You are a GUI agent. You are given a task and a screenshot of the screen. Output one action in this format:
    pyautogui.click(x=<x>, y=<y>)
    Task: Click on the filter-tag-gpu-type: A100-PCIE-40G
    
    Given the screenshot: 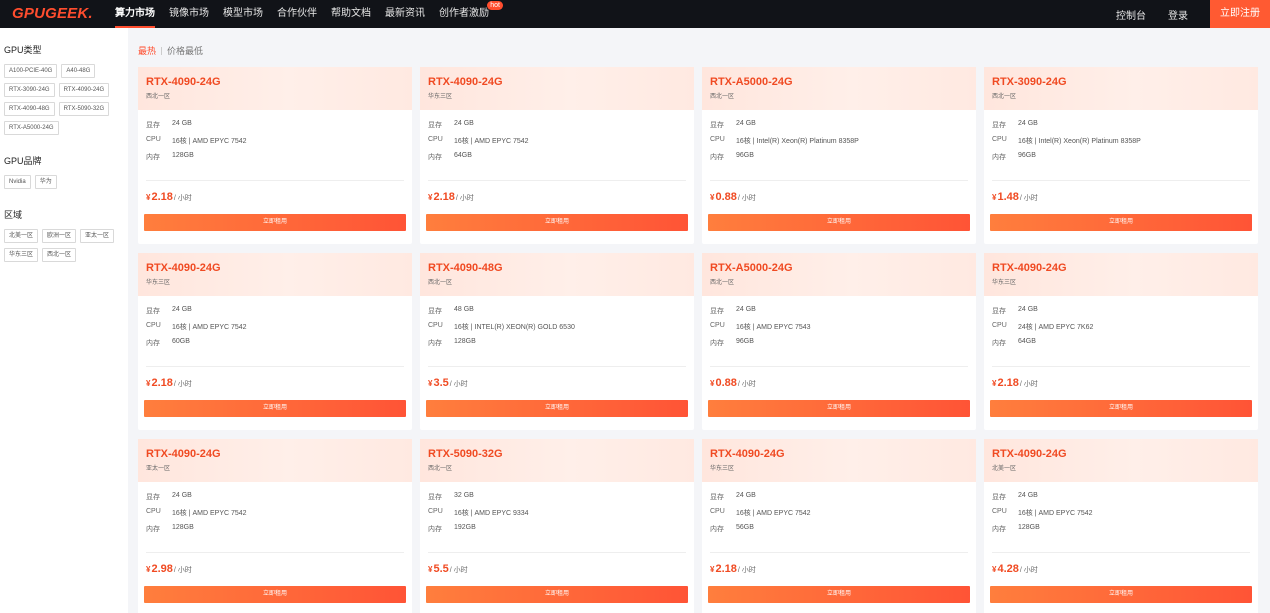 What is the action you would take?
    pyautogui.click(x=31, y=71)
    